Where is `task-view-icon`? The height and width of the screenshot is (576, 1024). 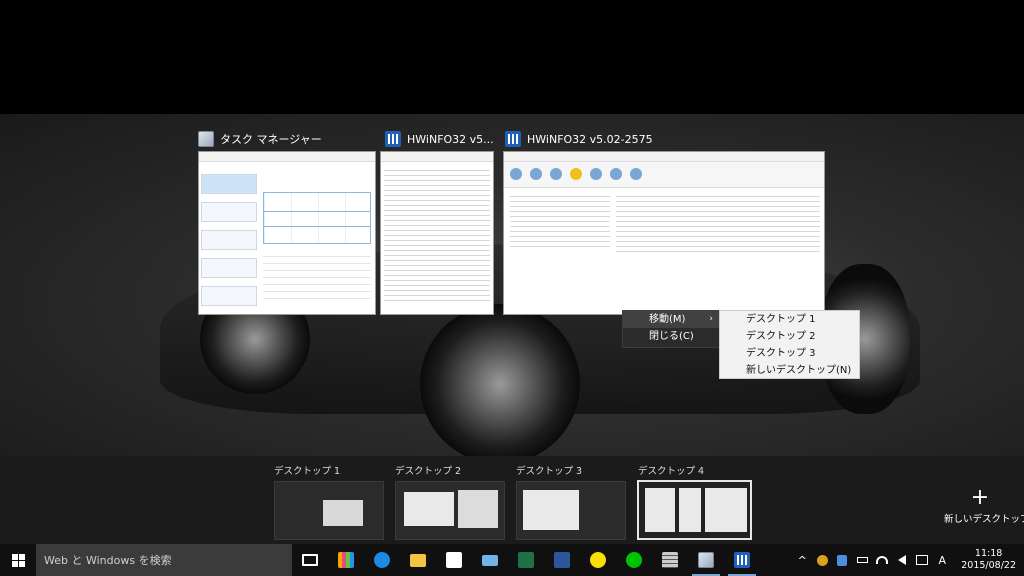 task-view-icon is located at coordinates (310, 560).